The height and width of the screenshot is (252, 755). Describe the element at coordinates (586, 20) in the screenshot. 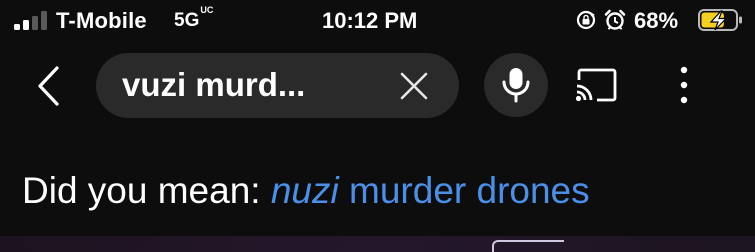

I see `orientation-lock-icon` at that location.